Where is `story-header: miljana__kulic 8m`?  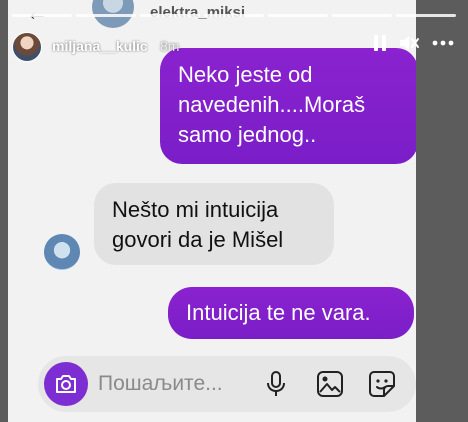 story-header: miljana__kulic 8m is located at coordinates (234, 47).